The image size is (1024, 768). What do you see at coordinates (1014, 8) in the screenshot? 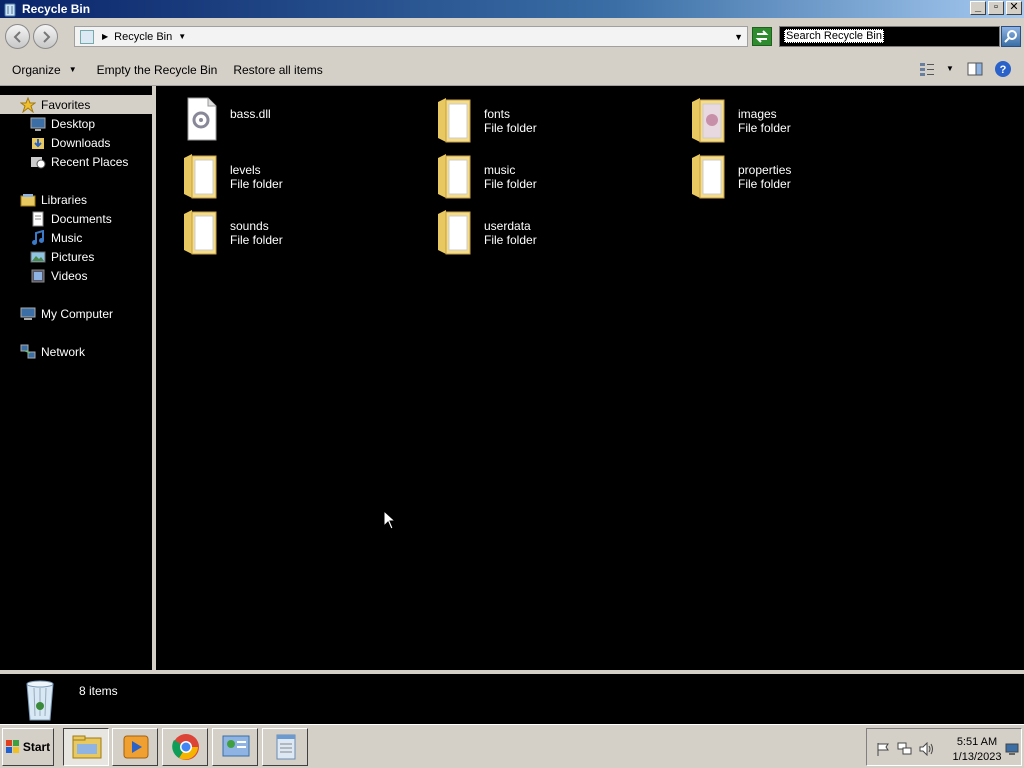
I see `close-button: ✕` at bounding box center [1014, 8].